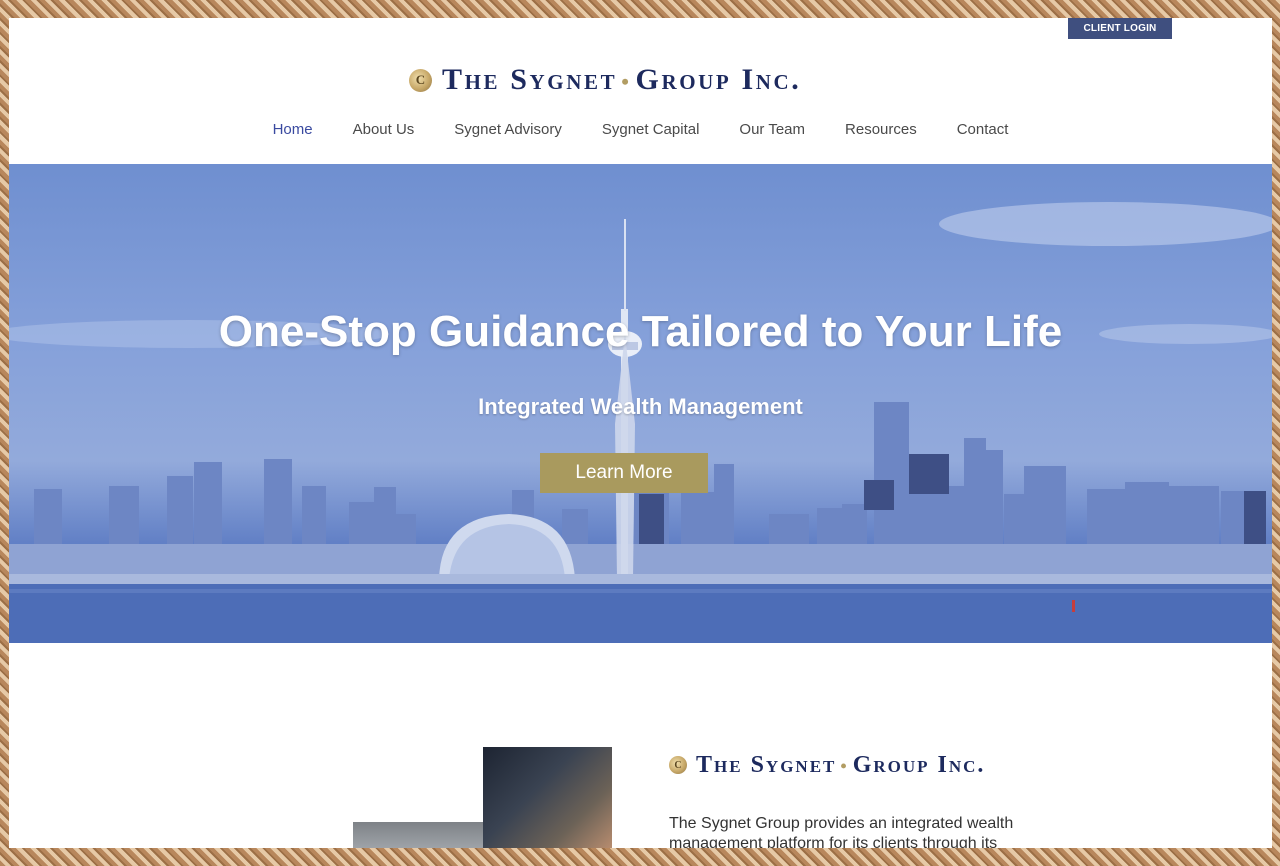  I want to click on nav-item-contact: Contact, so click(983, 130).